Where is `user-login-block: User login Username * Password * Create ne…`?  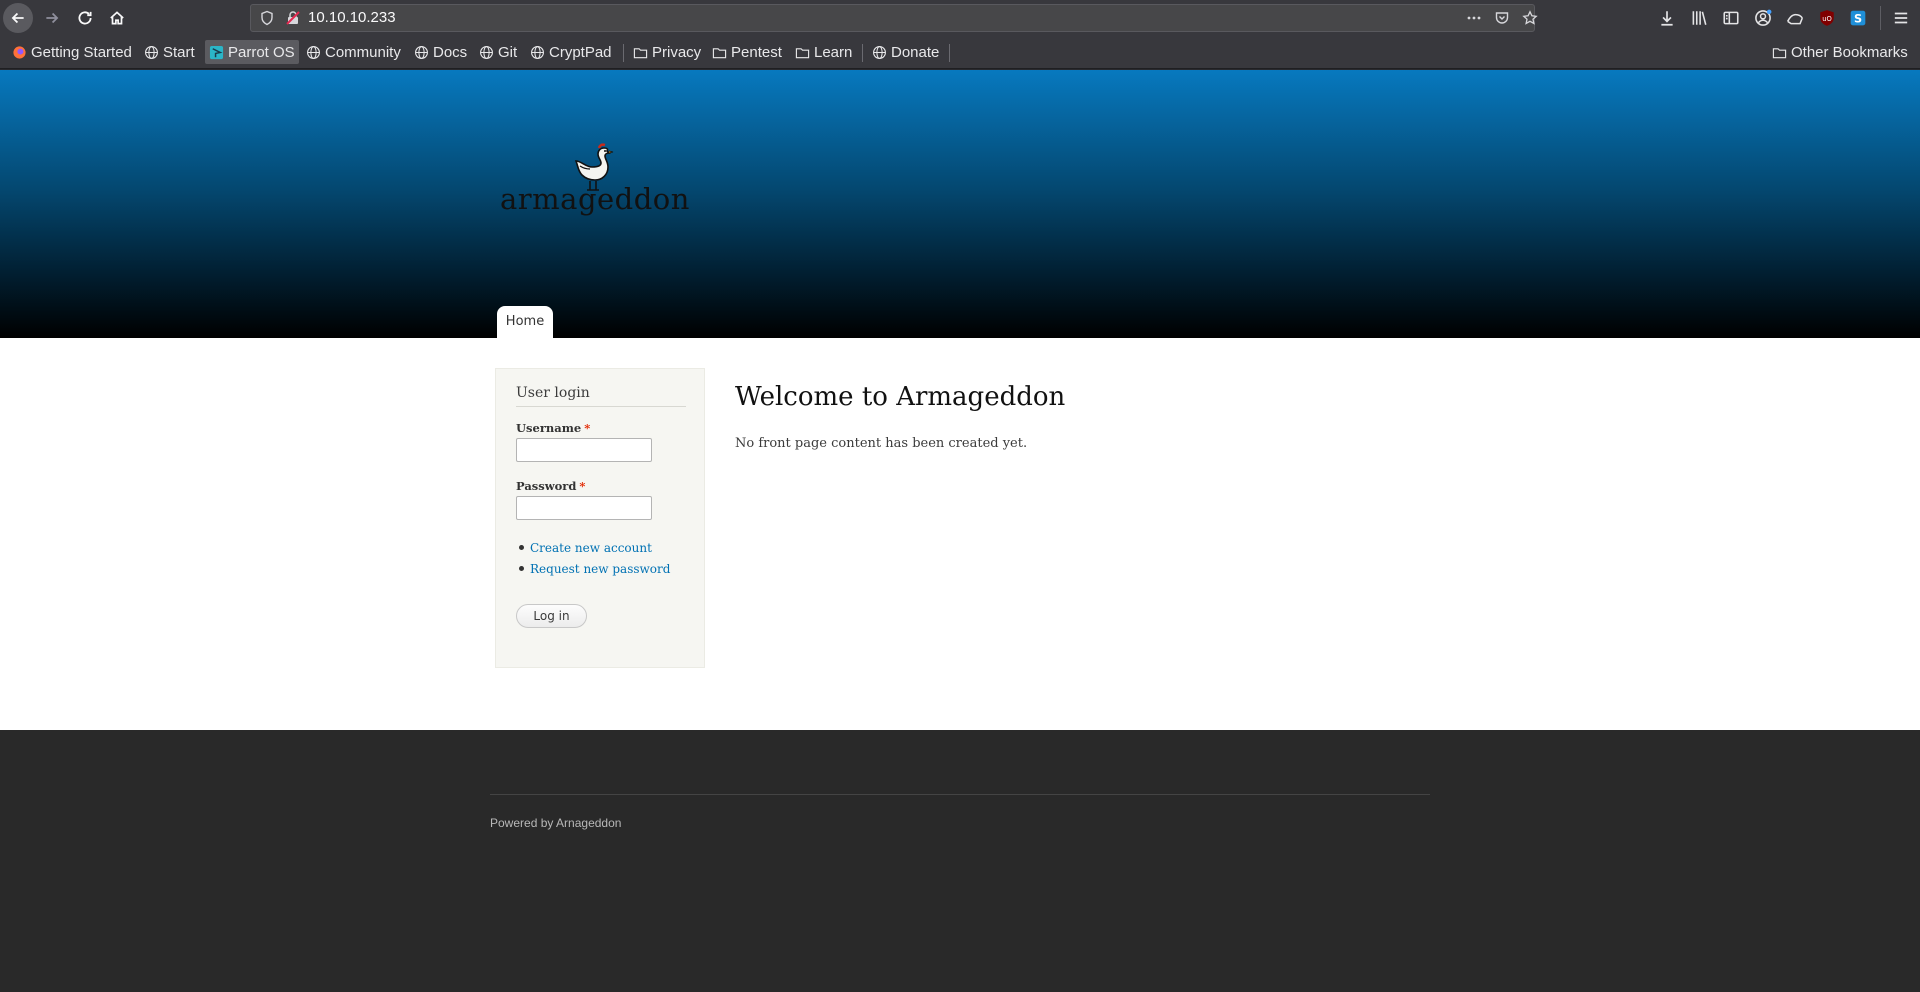 user-login-block: User login Username * Password * Create ne… is located at coordinates (600, 518).